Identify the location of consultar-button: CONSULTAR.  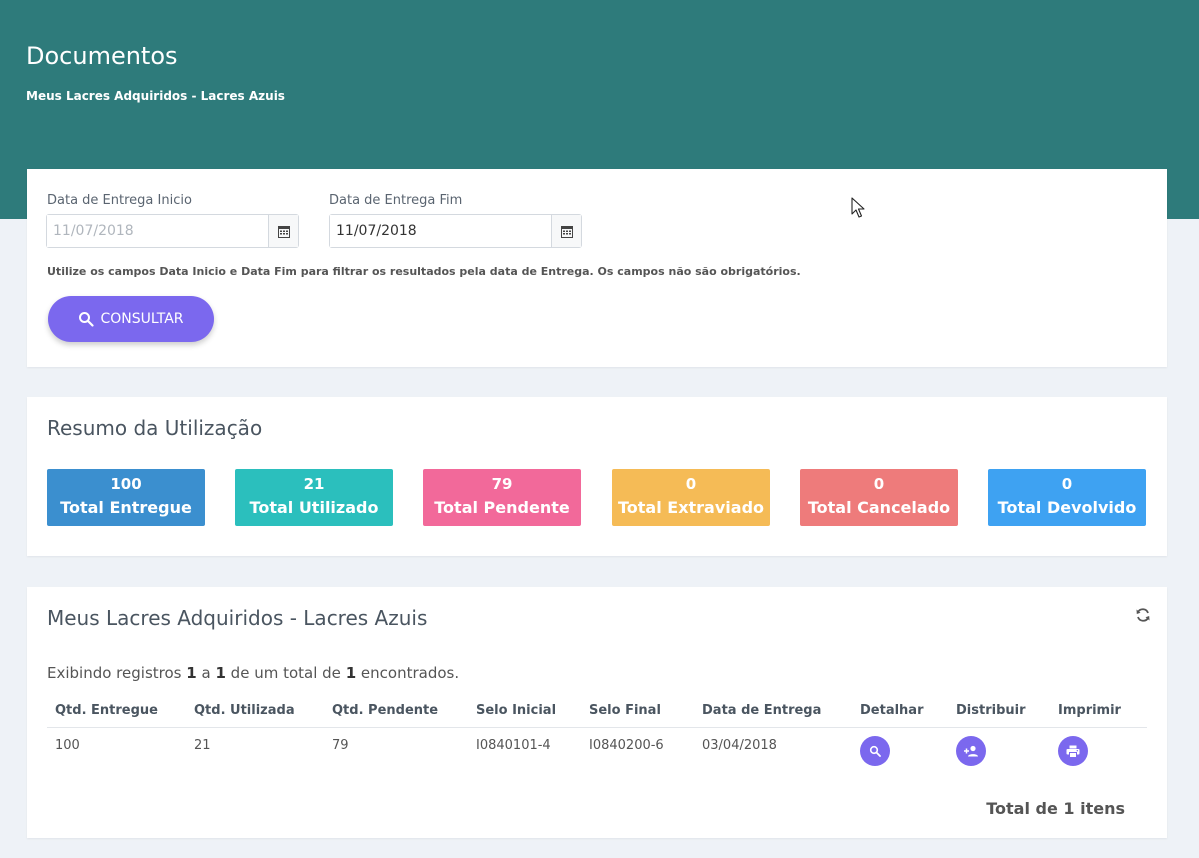
(131, 319).